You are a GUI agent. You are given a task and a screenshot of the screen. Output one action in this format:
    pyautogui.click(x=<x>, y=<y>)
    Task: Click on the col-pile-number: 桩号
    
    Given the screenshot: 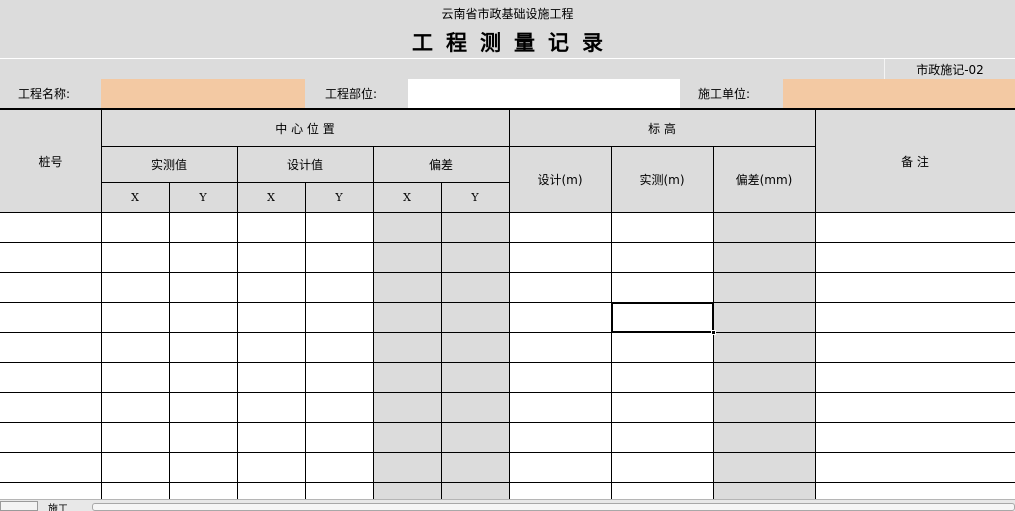 What is the action you would take?
    pyautogui.click(x=50, y=161)
    